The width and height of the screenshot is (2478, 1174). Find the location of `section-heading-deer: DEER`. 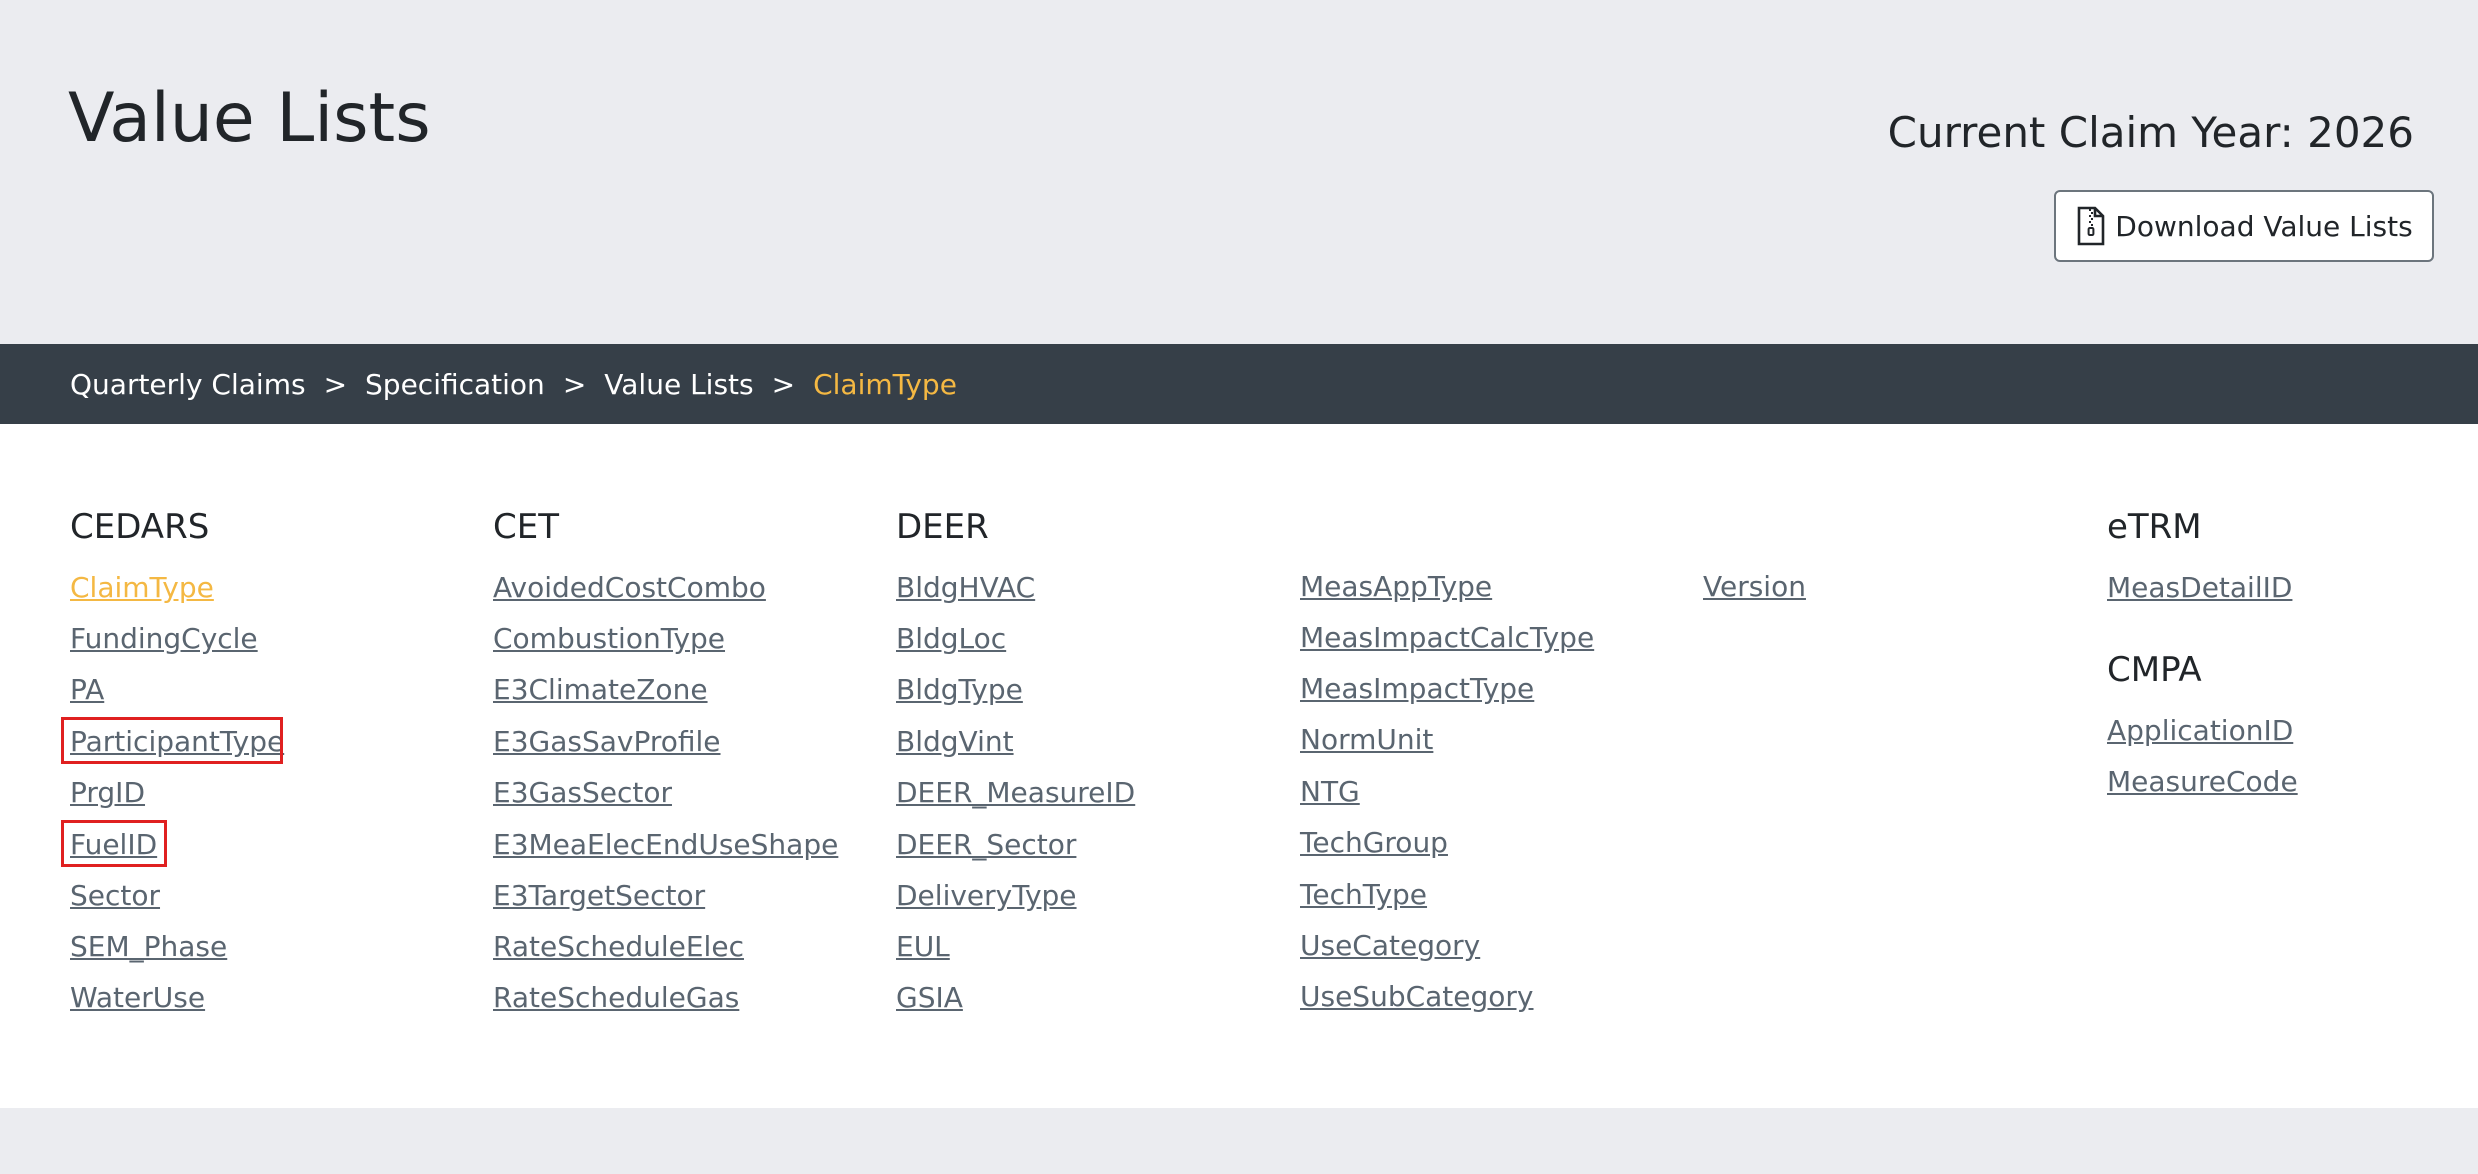

section-heading-deer: DEER is located at coordinates (942, 527).